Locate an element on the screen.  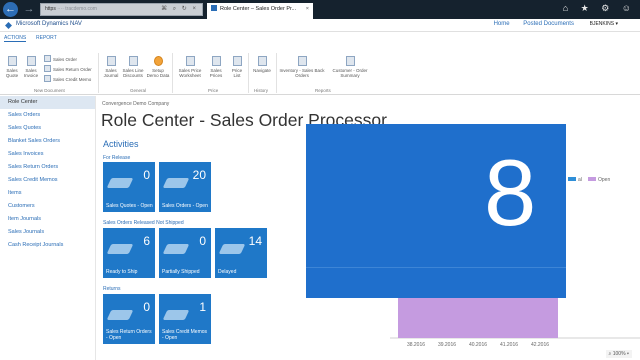
activities-heading: Activities is located at coordinates (121, 144).